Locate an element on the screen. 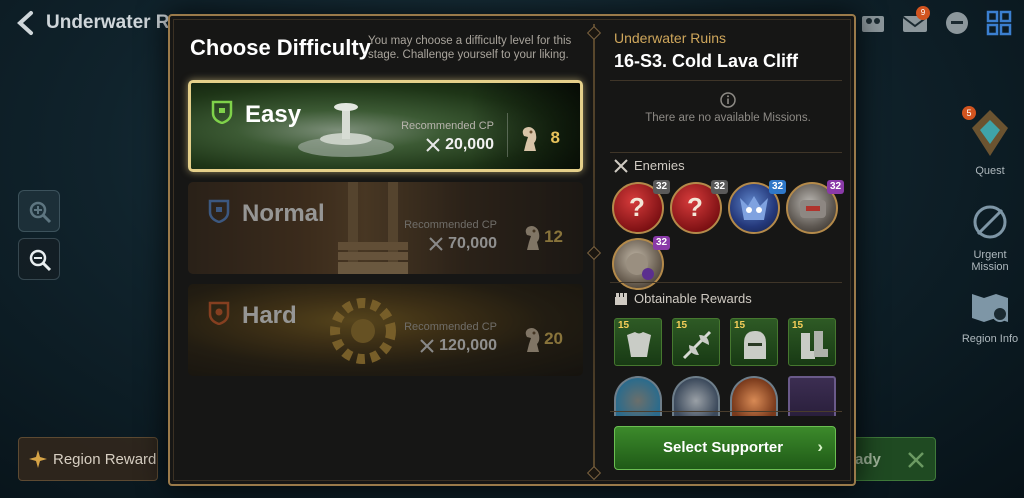 This screenshot has width=1024, height=498. reward-item-armor-icon is located at coordinates (696, 396).